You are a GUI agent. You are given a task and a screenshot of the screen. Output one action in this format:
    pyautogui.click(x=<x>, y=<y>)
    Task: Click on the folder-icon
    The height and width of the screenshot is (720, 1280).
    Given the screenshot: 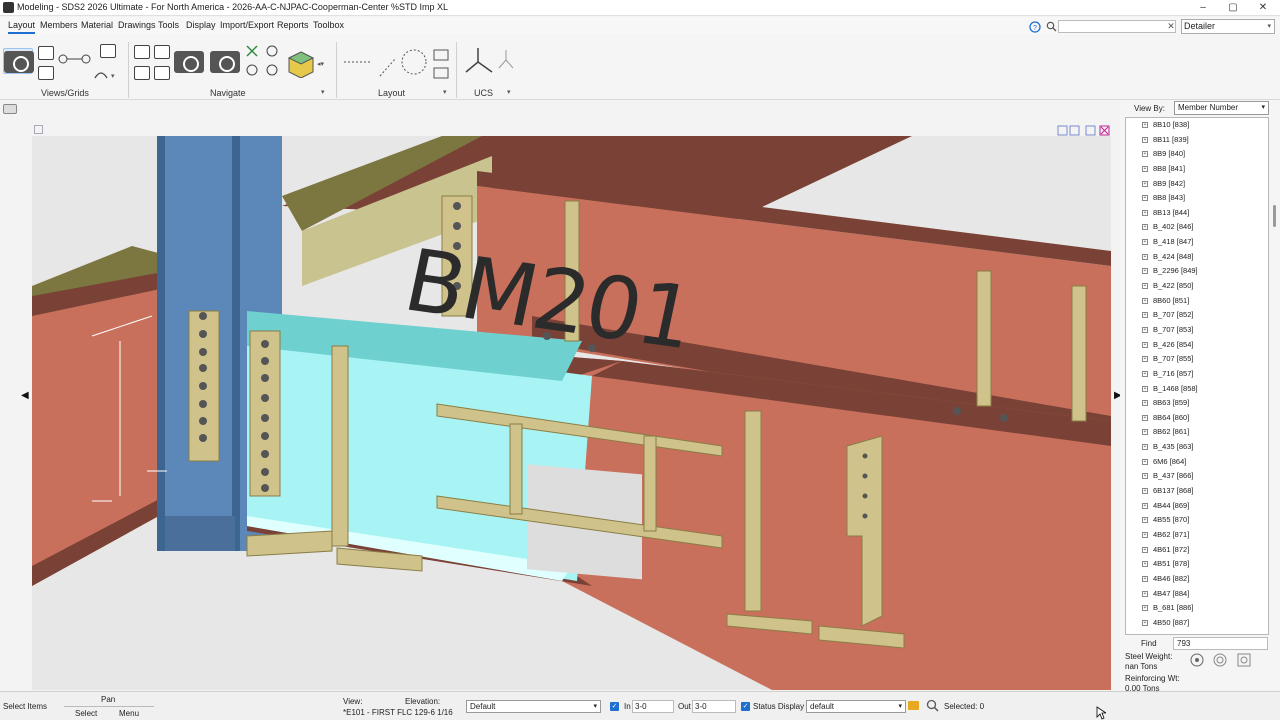 What is the action you would take?
    pyautogui.click(x=913, y=705)
    